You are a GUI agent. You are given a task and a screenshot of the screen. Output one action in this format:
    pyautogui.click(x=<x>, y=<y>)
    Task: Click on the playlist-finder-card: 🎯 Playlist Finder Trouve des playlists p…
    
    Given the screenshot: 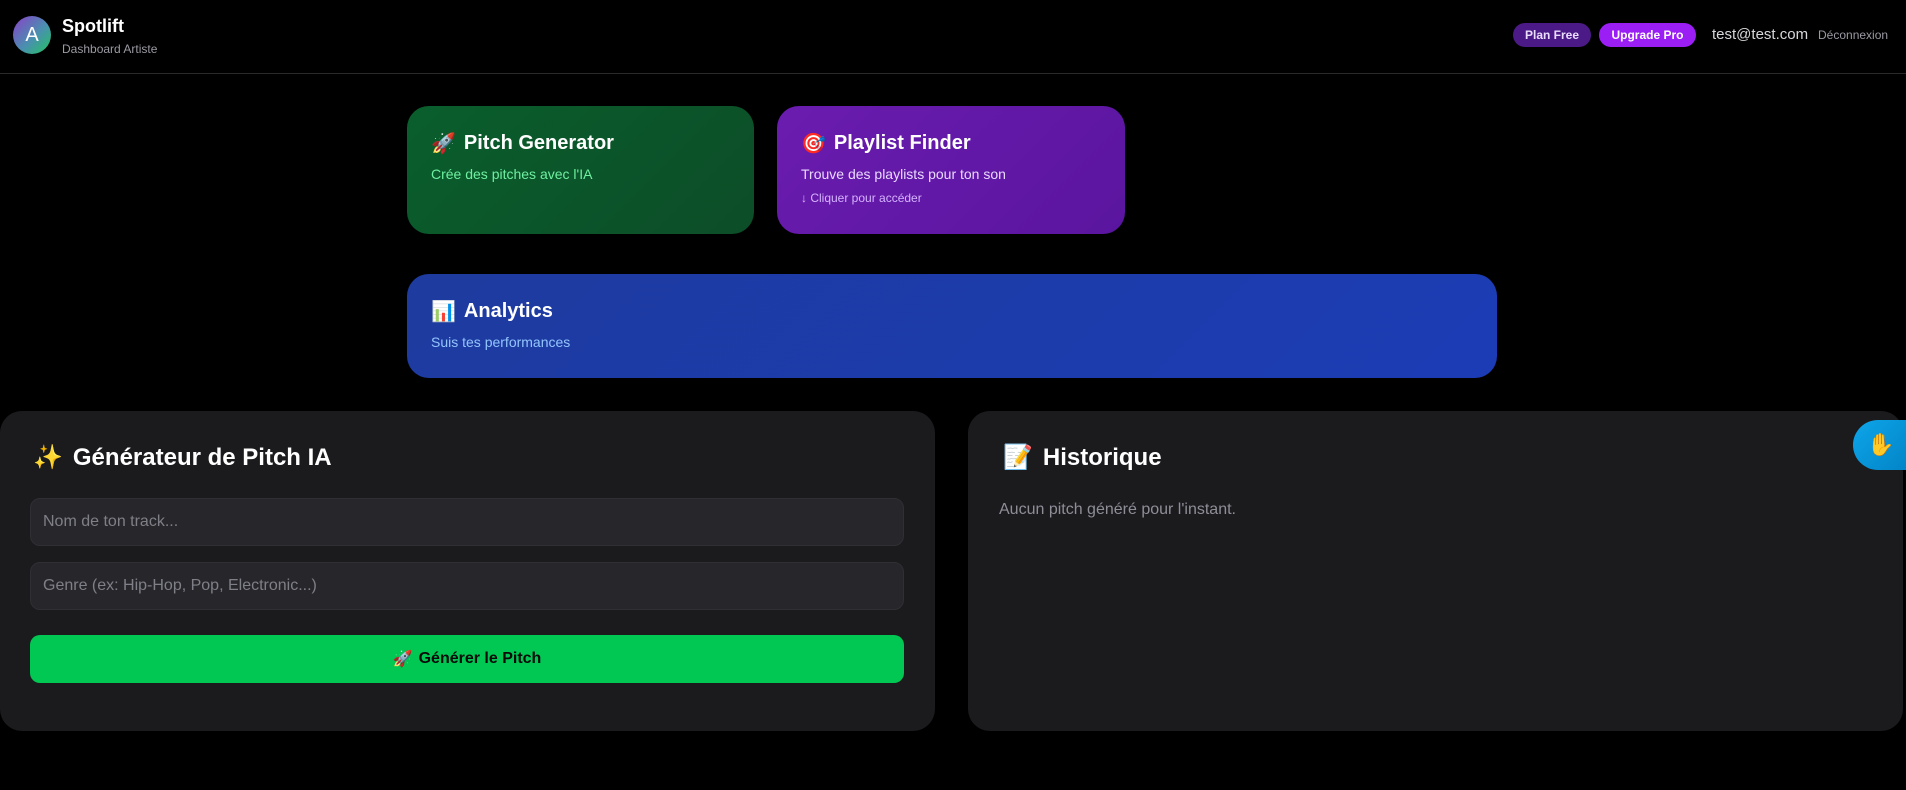 What is the action you would take?
    pyautogui.click(x=951, y=170)
    